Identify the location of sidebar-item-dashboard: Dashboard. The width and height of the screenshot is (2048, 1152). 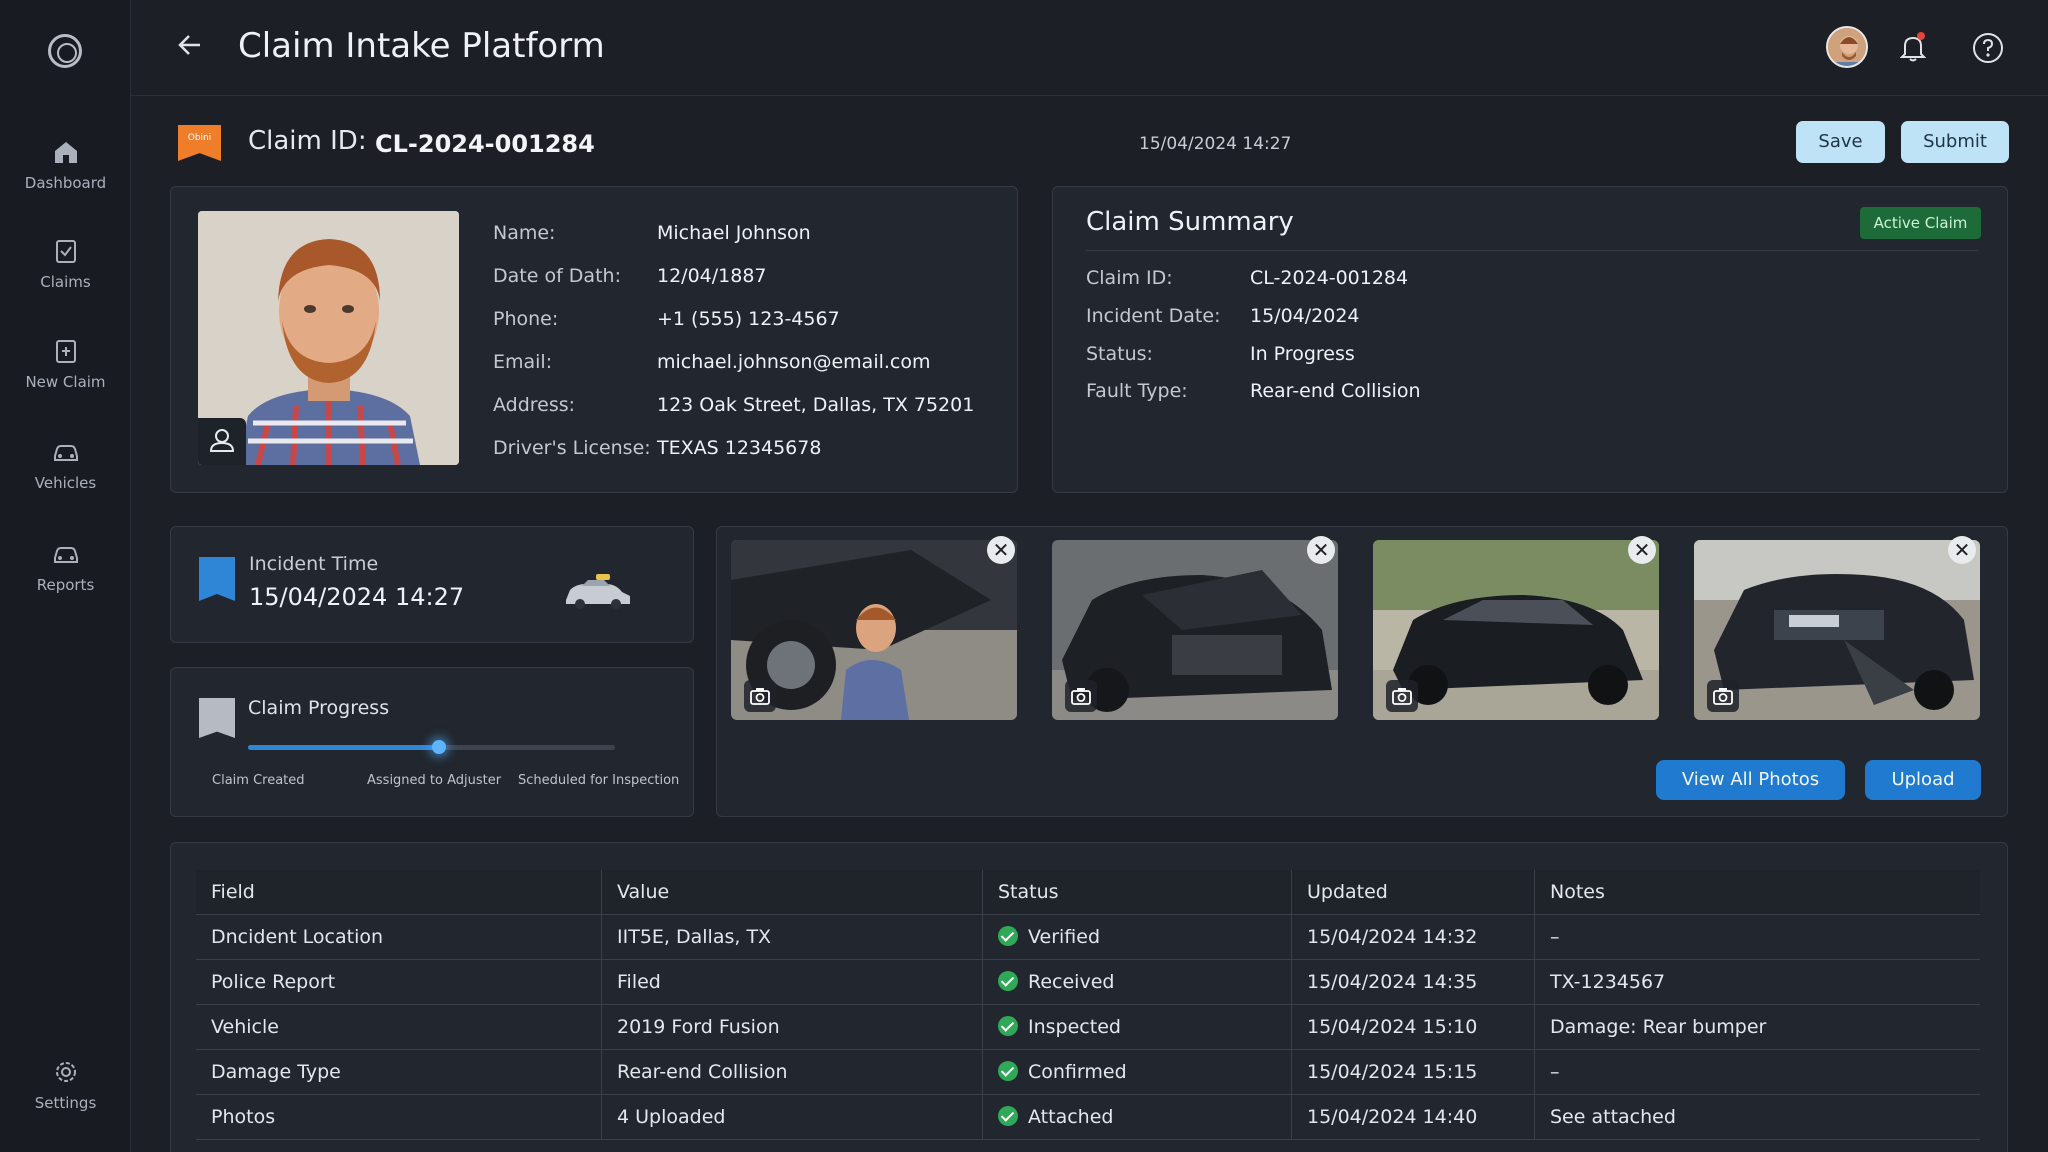
(65, 165).